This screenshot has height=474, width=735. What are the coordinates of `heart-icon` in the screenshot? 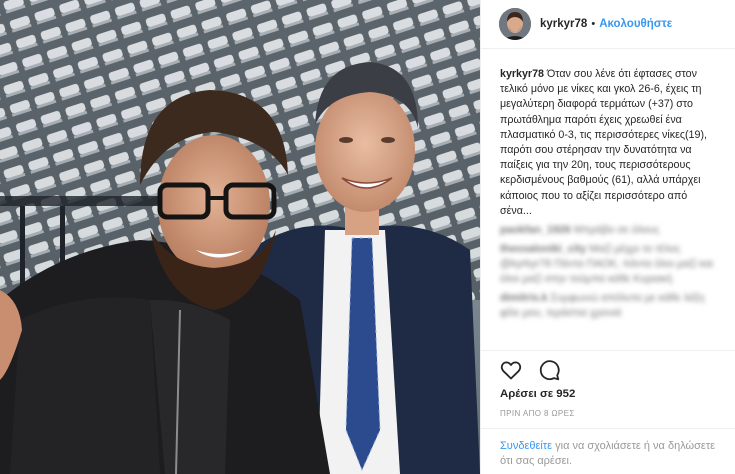 It's located at (511, 370).